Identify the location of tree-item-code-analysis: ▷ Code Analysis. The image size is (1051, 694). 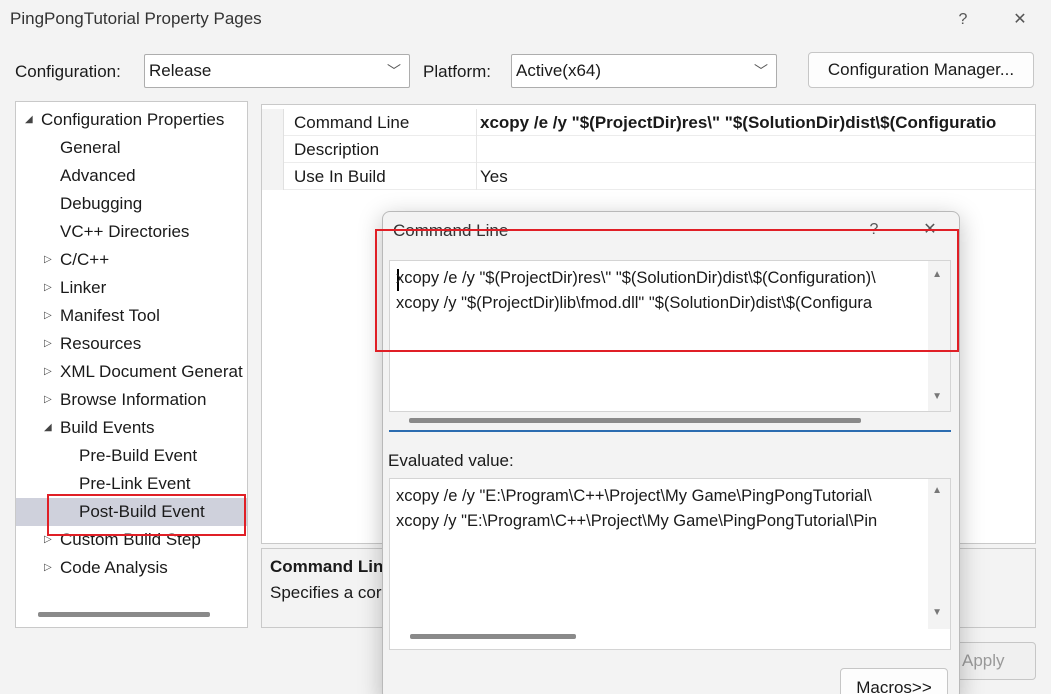
(131, 568).